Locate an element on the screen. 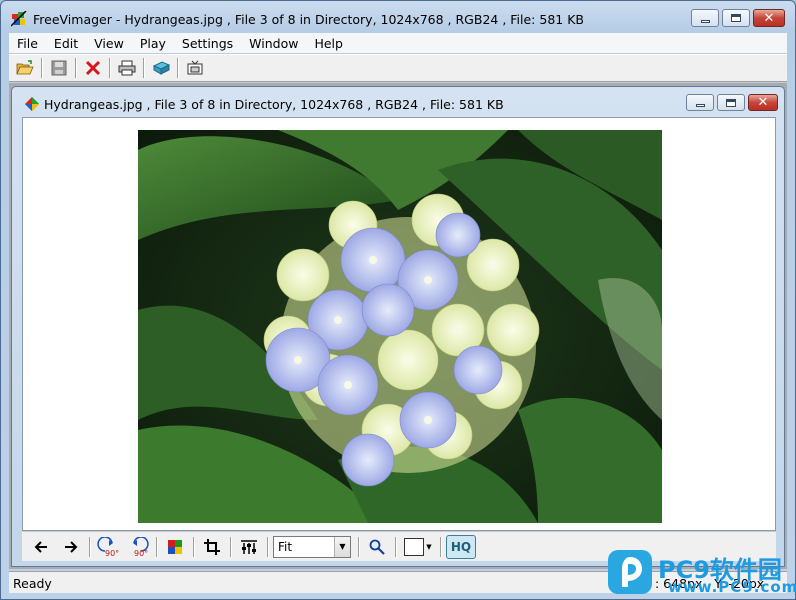  rotate-right-label: 90° is located at coordinates (141, 553).